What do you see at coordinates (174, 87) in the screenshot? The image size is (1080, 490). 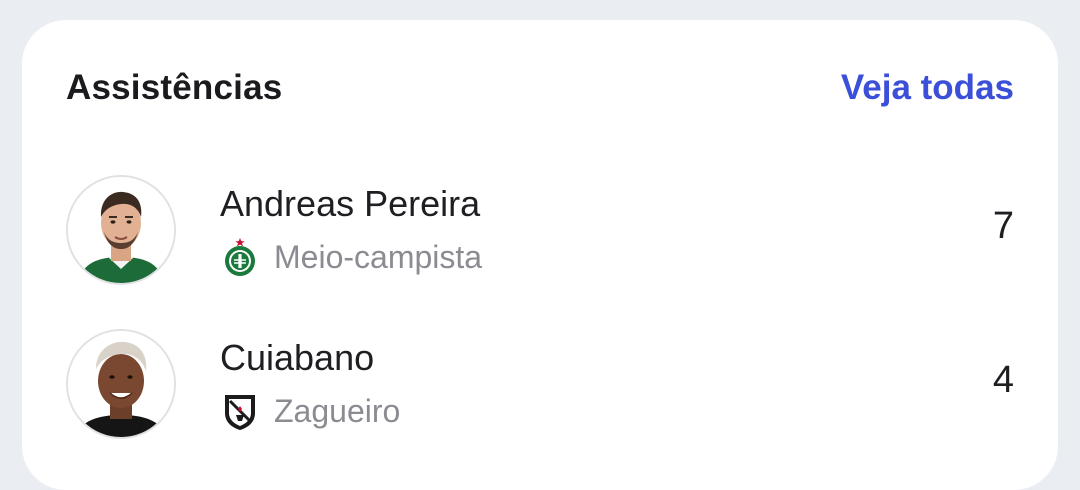 I see `card-title: Assistências` at bounding box center [174, 87].